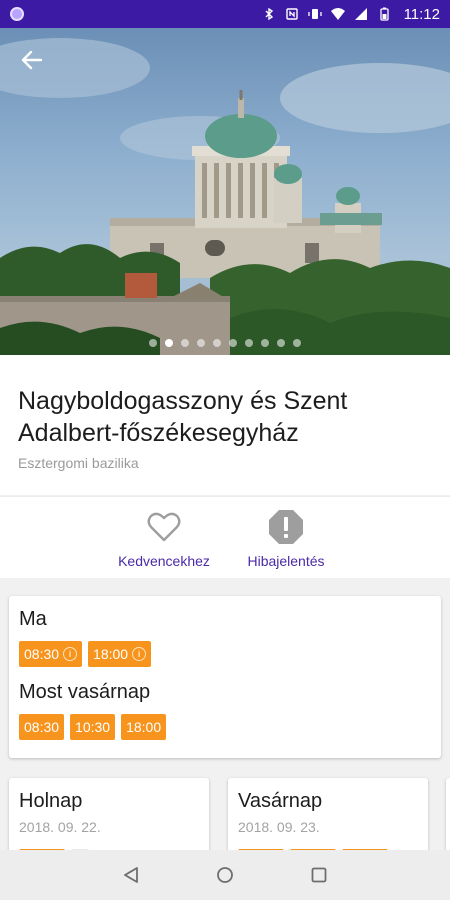 This screenshot has width=450, height=900. Describe the element at coordinates (225, 343) in the screenshot. I see `carousel-indicator` at that location.